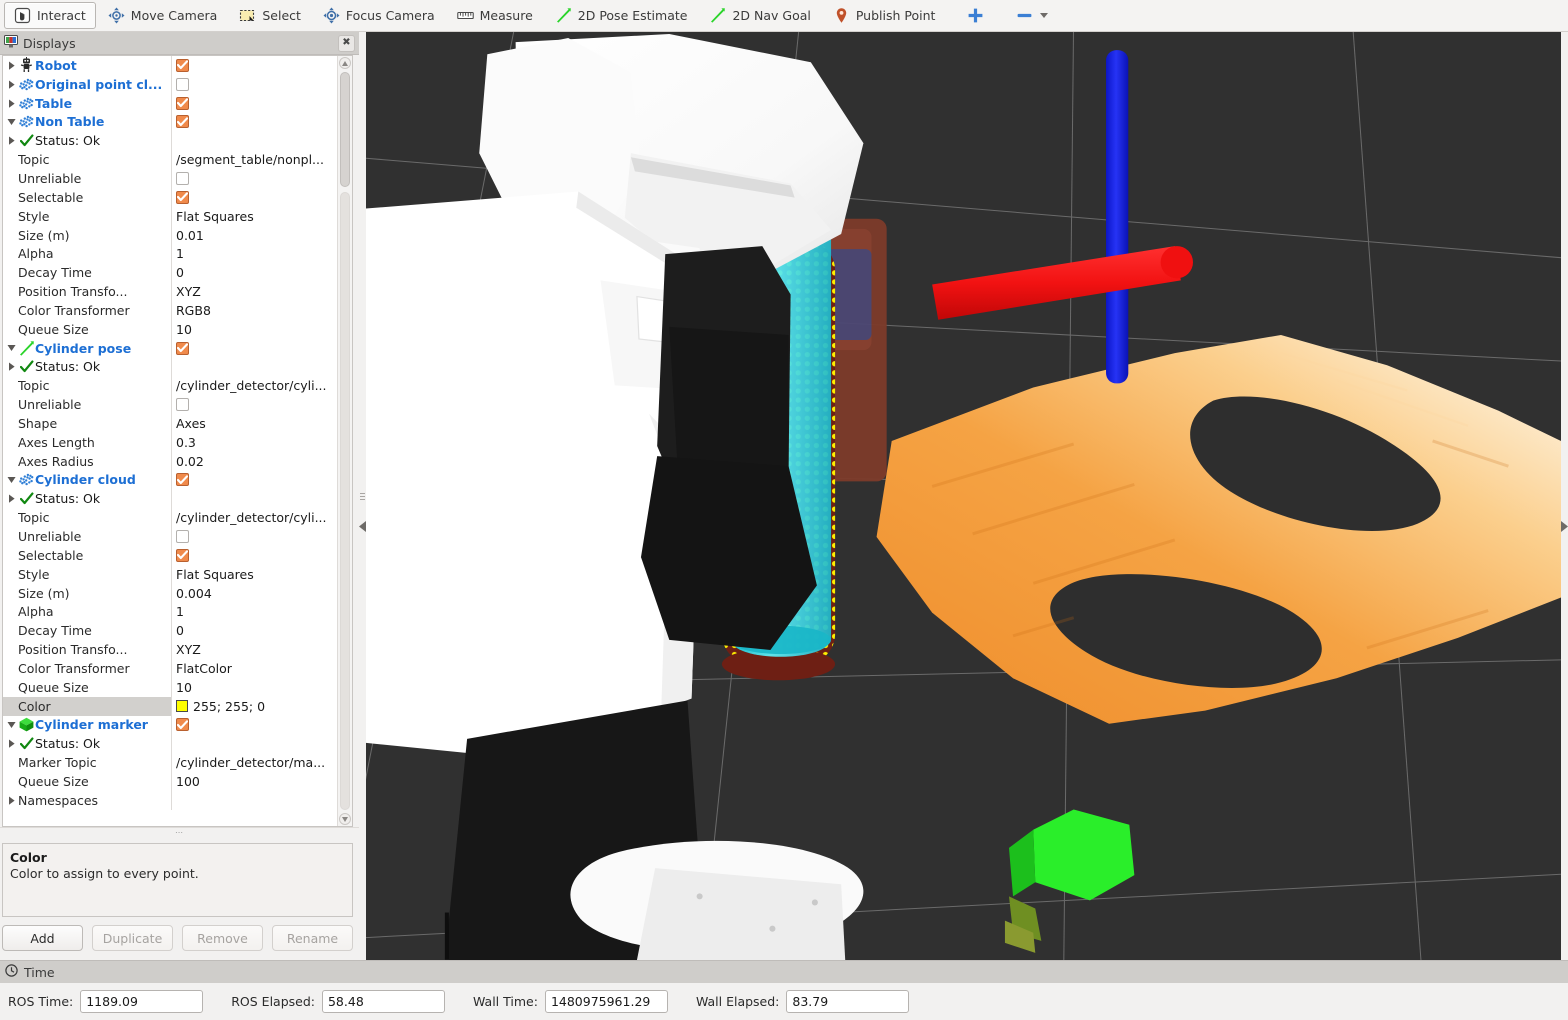 This screenshot has height=1020, width=1568. What do you see at coordinates (345, 63) in the screenshot?
I see `scroll-up-icon` at bounding box center [345, 63].